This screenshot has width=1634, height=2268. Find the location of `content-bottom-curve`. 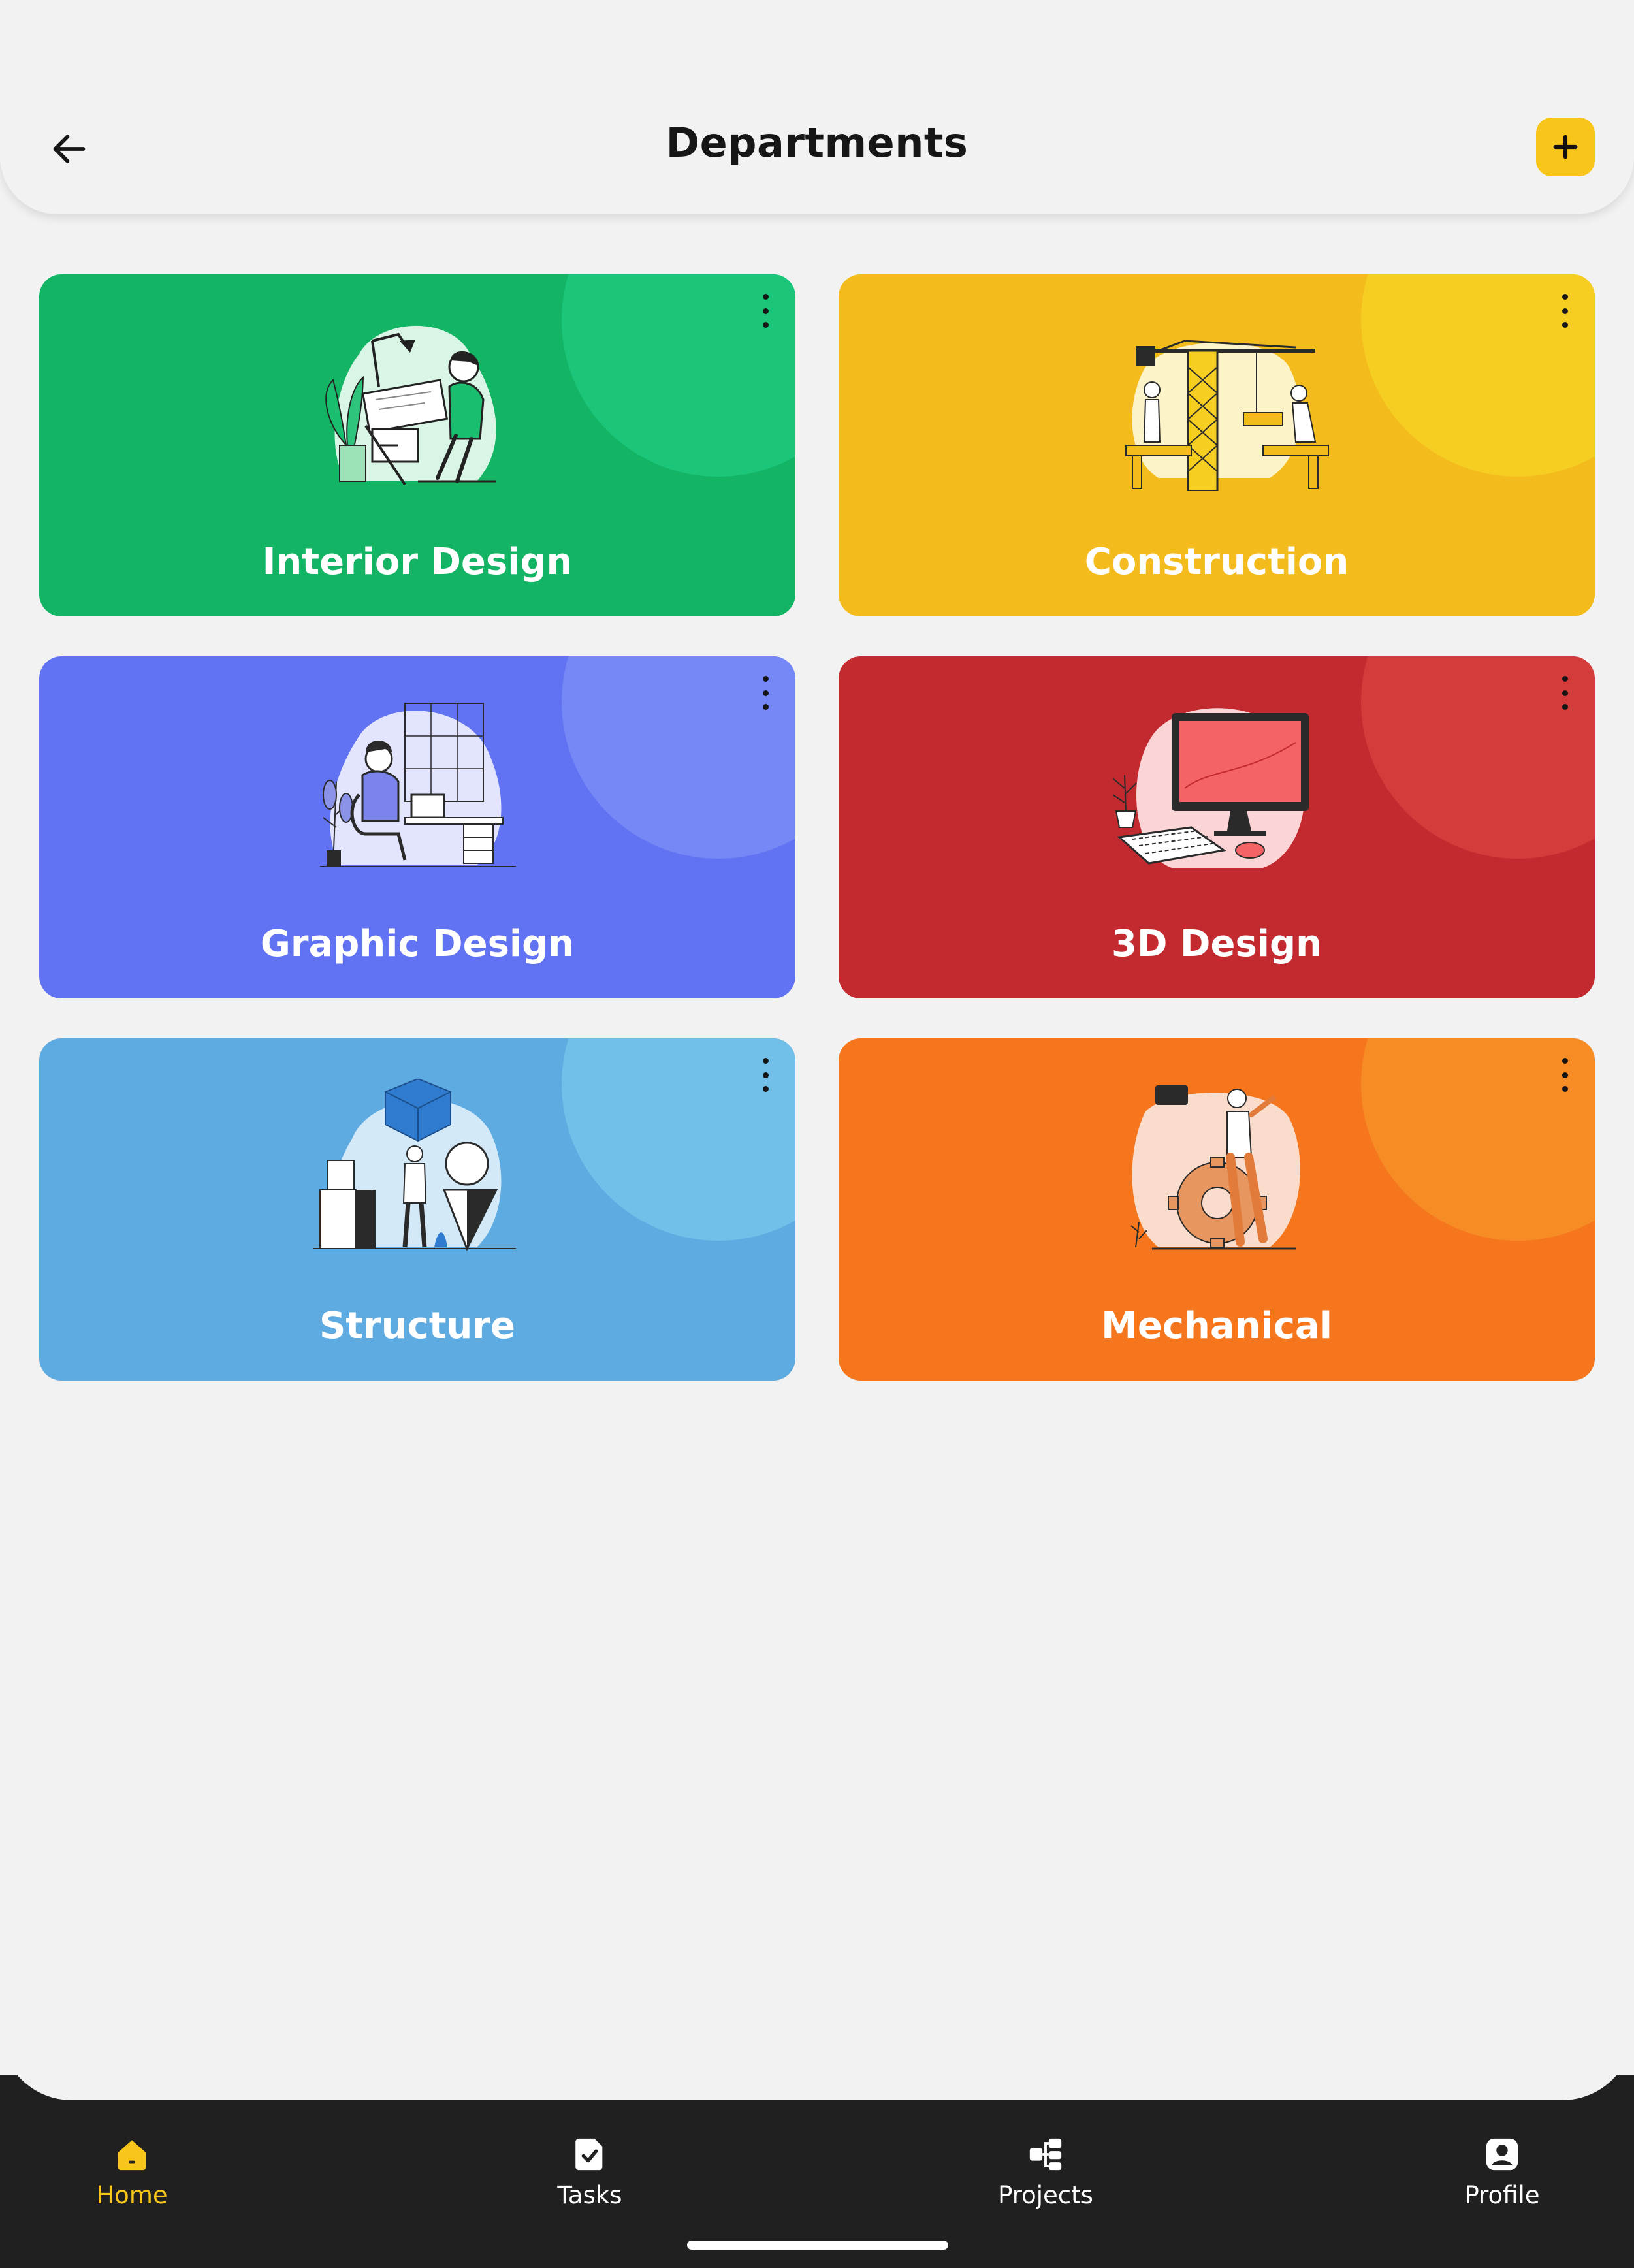

content-bottom-curve is located at coordinates (817, 2062).